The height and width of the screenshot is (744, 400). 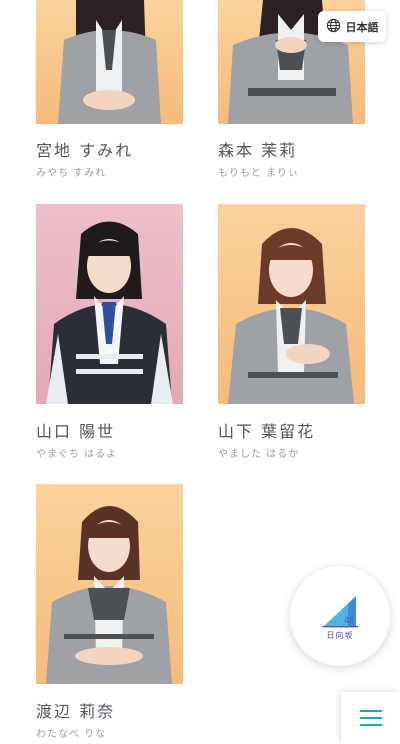 What do you see at coordinates (71, 173) in the screenshot?
I see `member-kana: みやち すみれ` at bounding box center [71, 173].